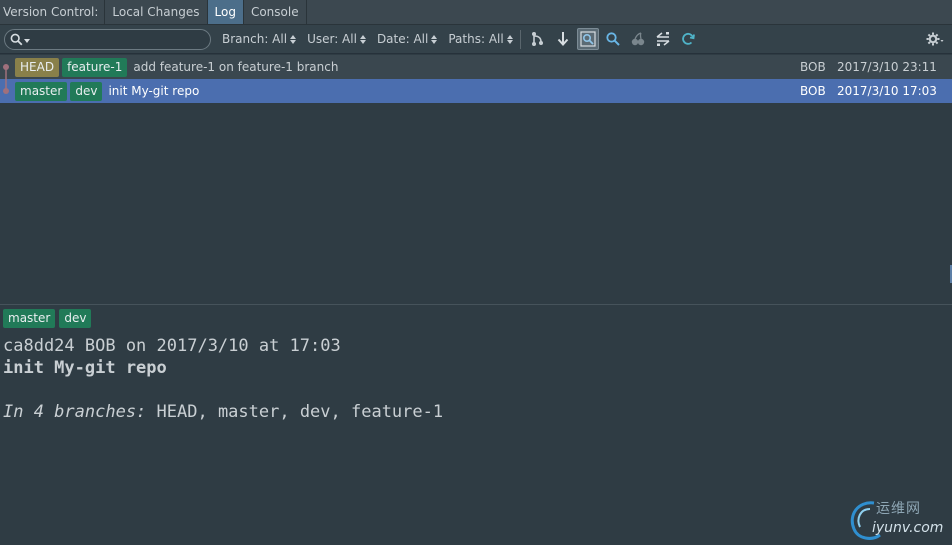  What do you see at coordinates (29, 318) in the screenshot?
I see `details-tag-master: master` at bounding box center [29, 318].